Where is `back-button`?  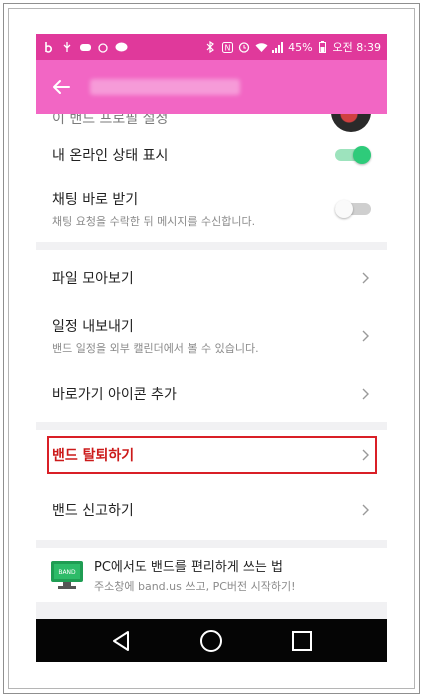
back-button is located at coordinates (61, 87).